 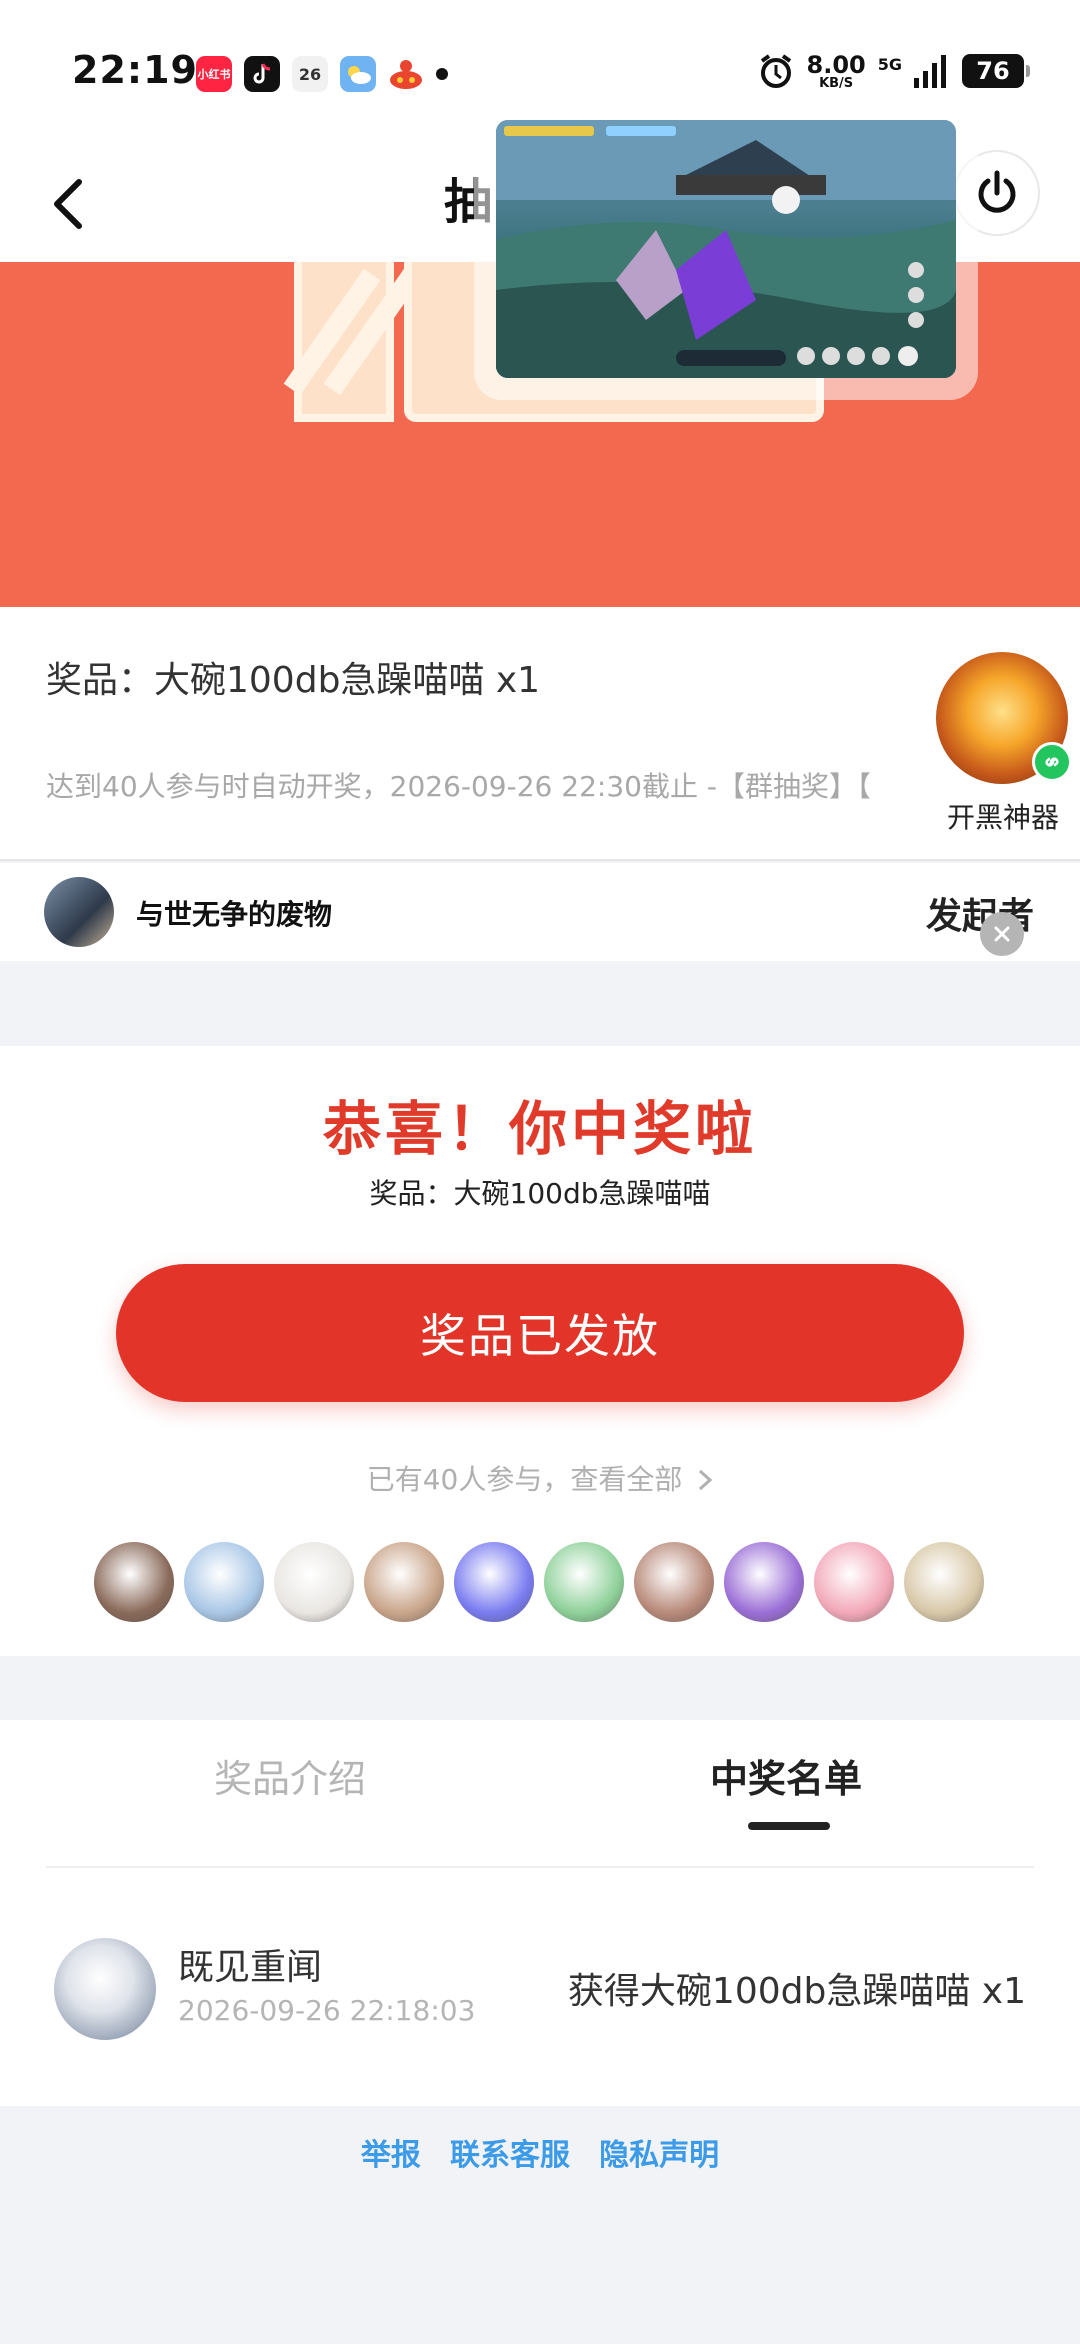 I want to click on xiaohongshu-icon: 小红书, so click(x=214, y=74).